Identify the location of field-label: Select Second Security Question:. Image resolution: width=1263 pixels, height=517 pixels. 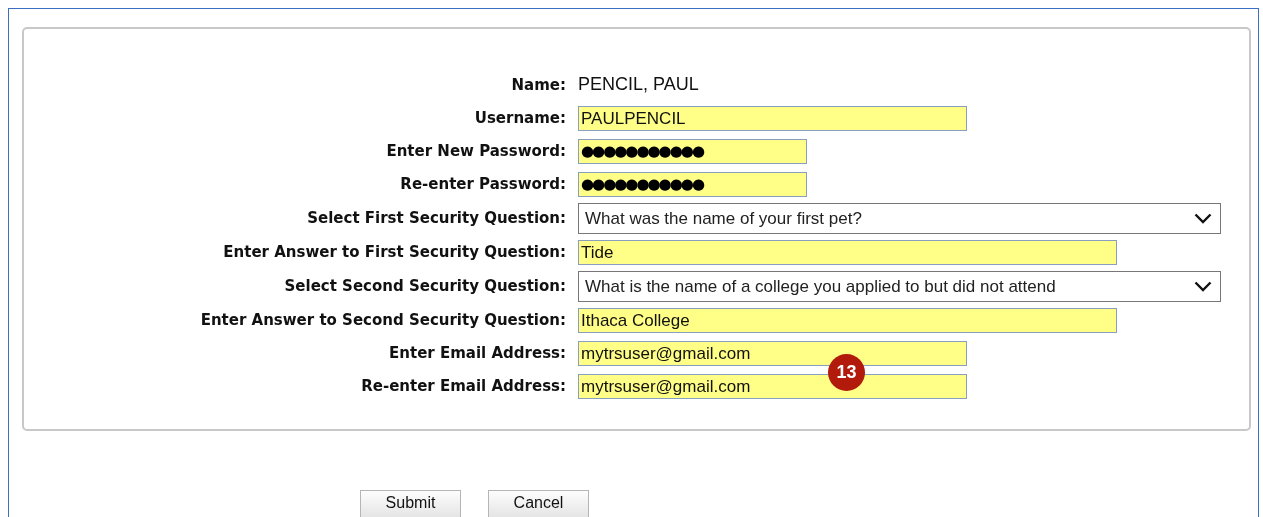
(425, 287).